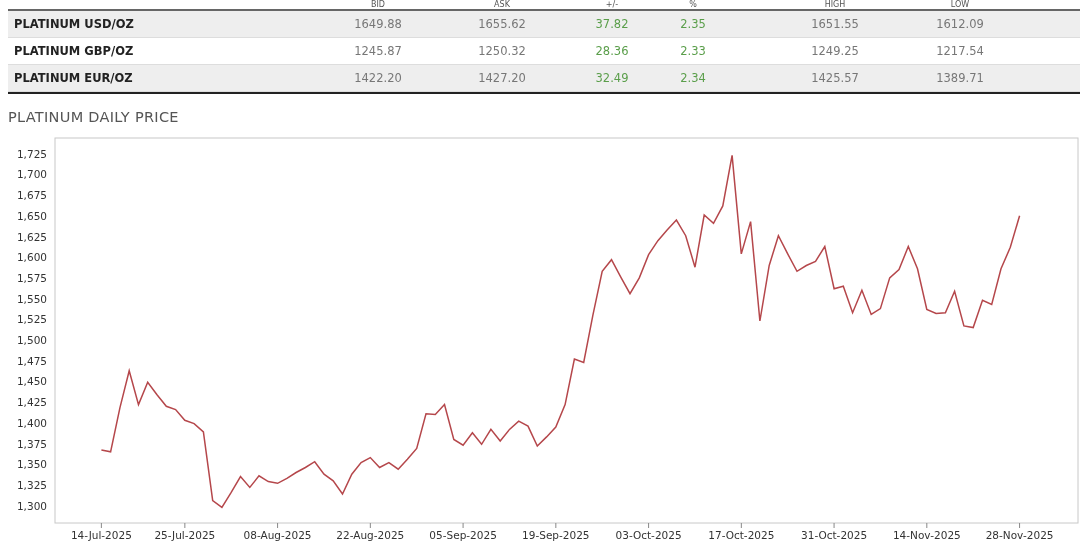 The height and width of the screenshot is (544, 1080). I want to click on y-tick-label: 1,375, so click(31, 443).